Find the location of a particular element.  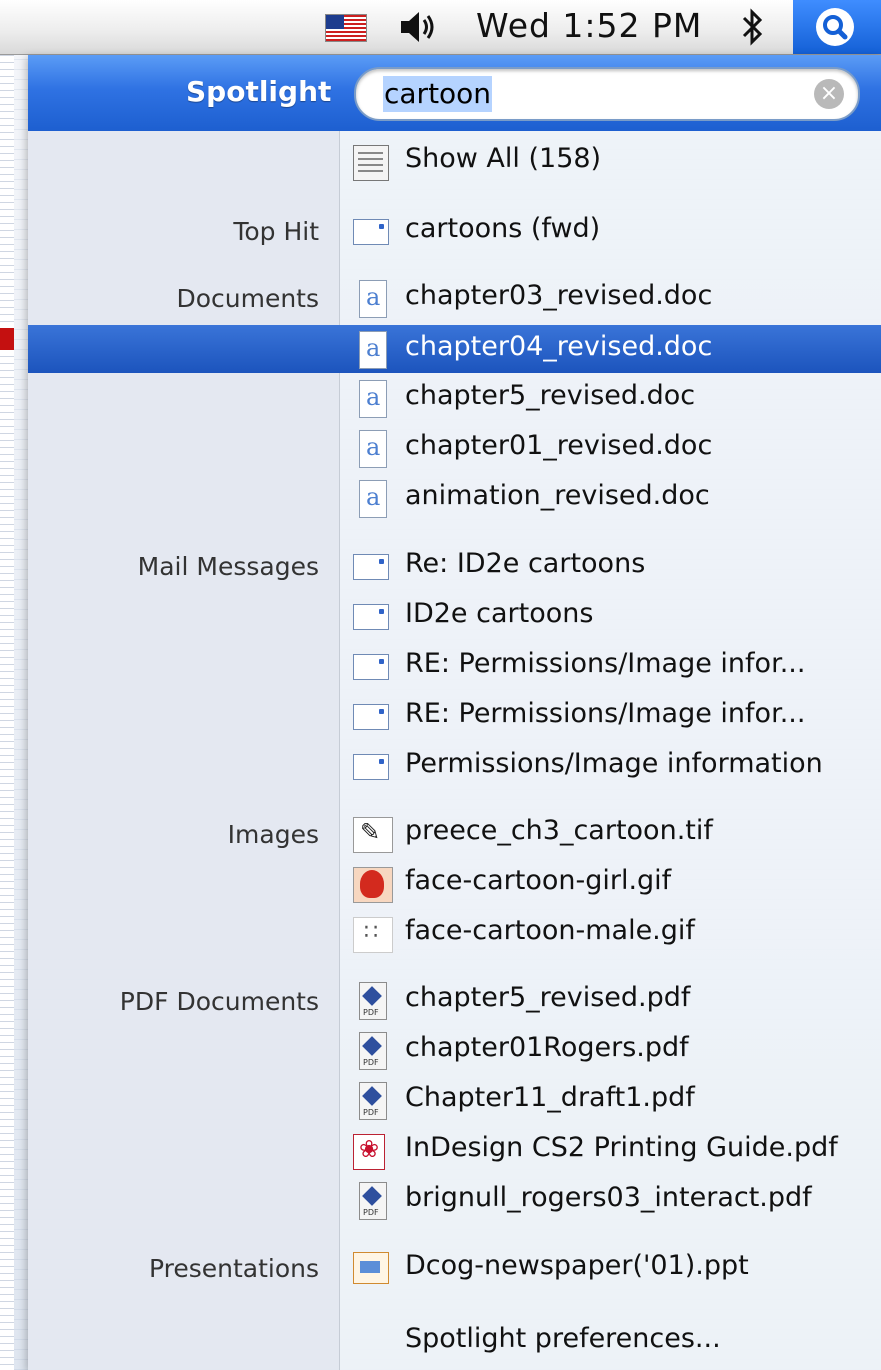

acrobat-icon is located at coordinates (369, 1152).